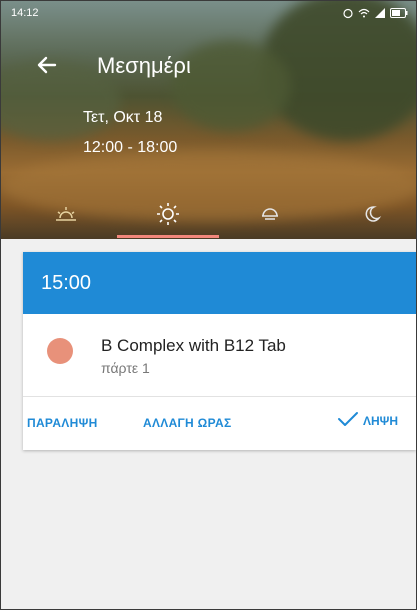 The height and width of the screenshot is (610, 417). I want to click on reschedule-button: ΑΛΛΑΓΗ ΩΡΑΣ, so click(187, 423).